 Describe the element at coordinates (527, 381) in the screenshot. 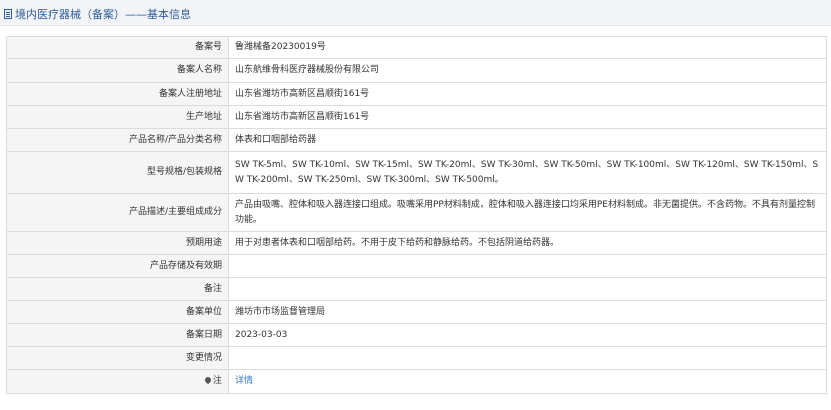

I see `row-value: 详情` at that location.